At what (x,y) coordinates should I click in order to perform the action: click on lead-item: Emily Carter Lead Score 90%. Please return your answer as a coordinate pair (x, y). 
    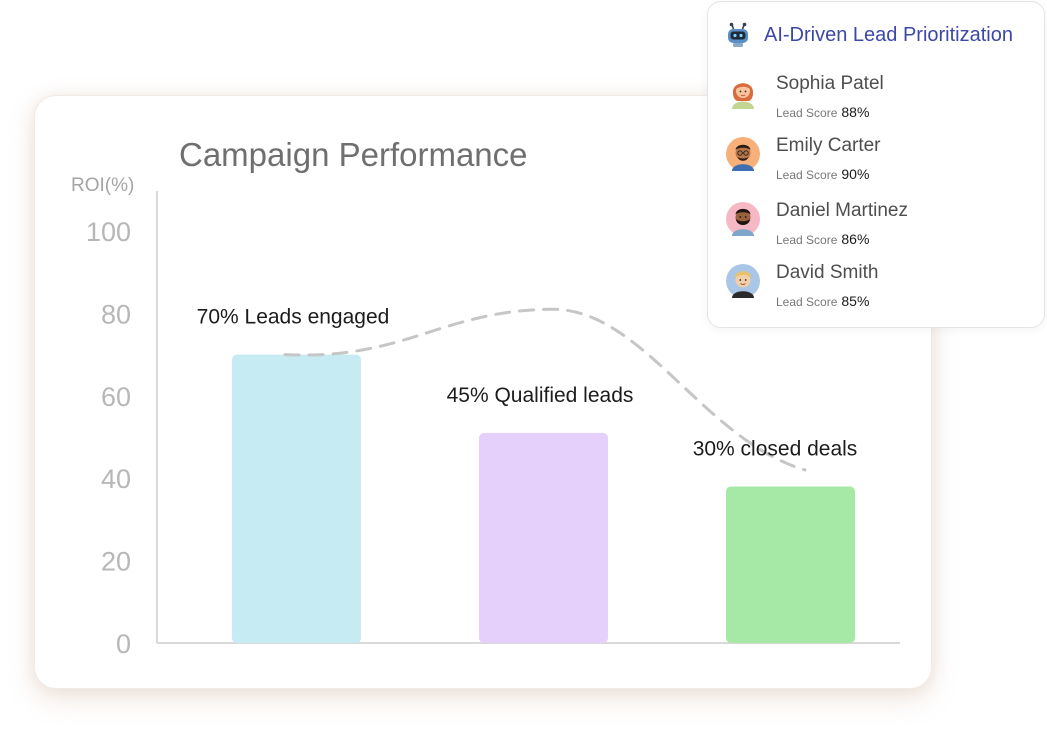
    Looking at the image, I should click on (876, 162).